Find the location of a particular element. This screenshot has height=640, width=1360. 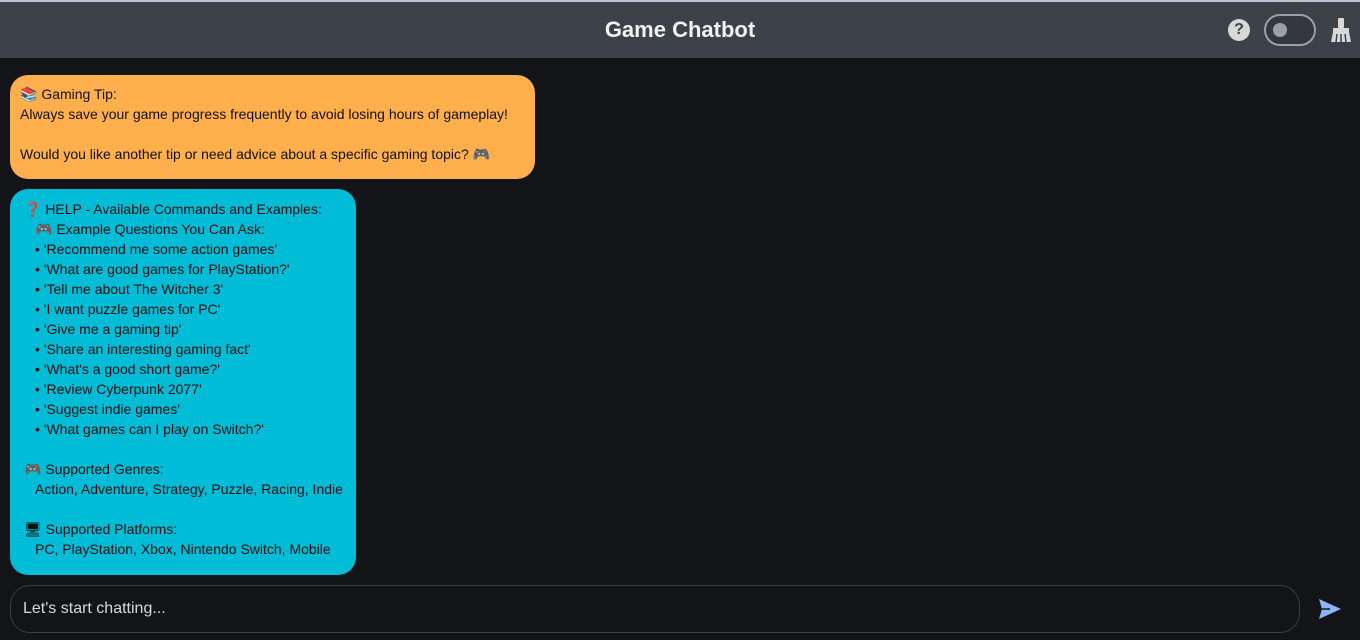

app-title: Game Chatbot is located at coordinates (680, 29).